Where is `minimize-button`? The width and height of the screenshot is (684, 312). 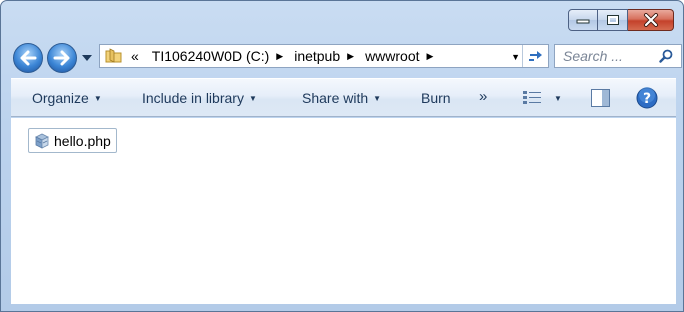
minimize-button is located at coordinates (583, 20).